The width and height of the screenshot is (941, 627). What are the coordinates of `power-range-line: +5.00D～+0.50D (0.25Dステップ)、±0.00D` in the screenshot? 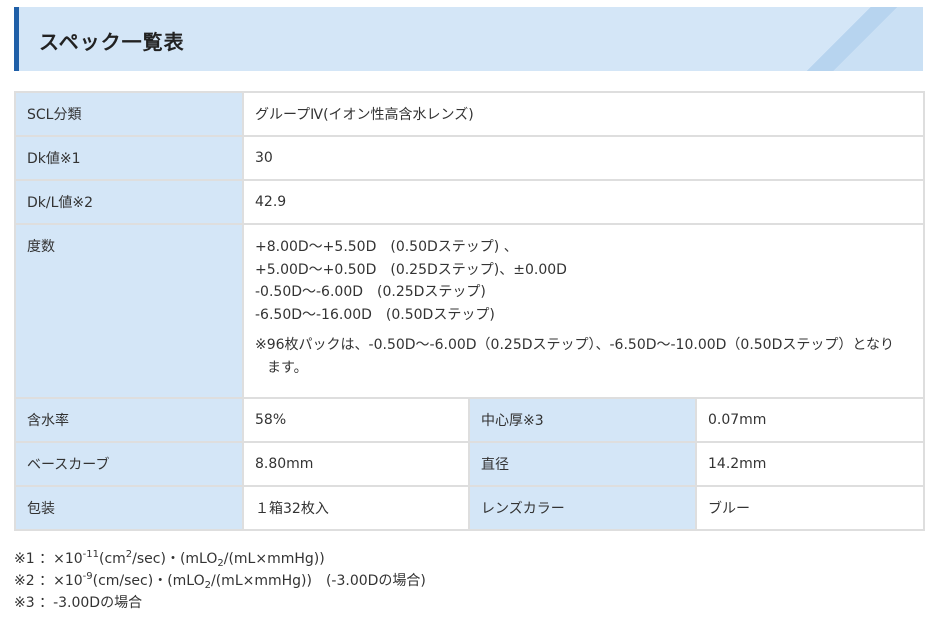 It's located at (411, 269).